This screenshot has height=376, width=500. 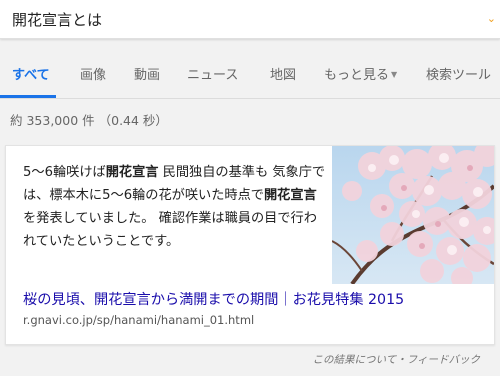 What do you see at coordinates (89, 120) in the screenshot?
I see `result-stats: 約 353,000 件 （0.44 秒）` at bounding box center [89, 120].